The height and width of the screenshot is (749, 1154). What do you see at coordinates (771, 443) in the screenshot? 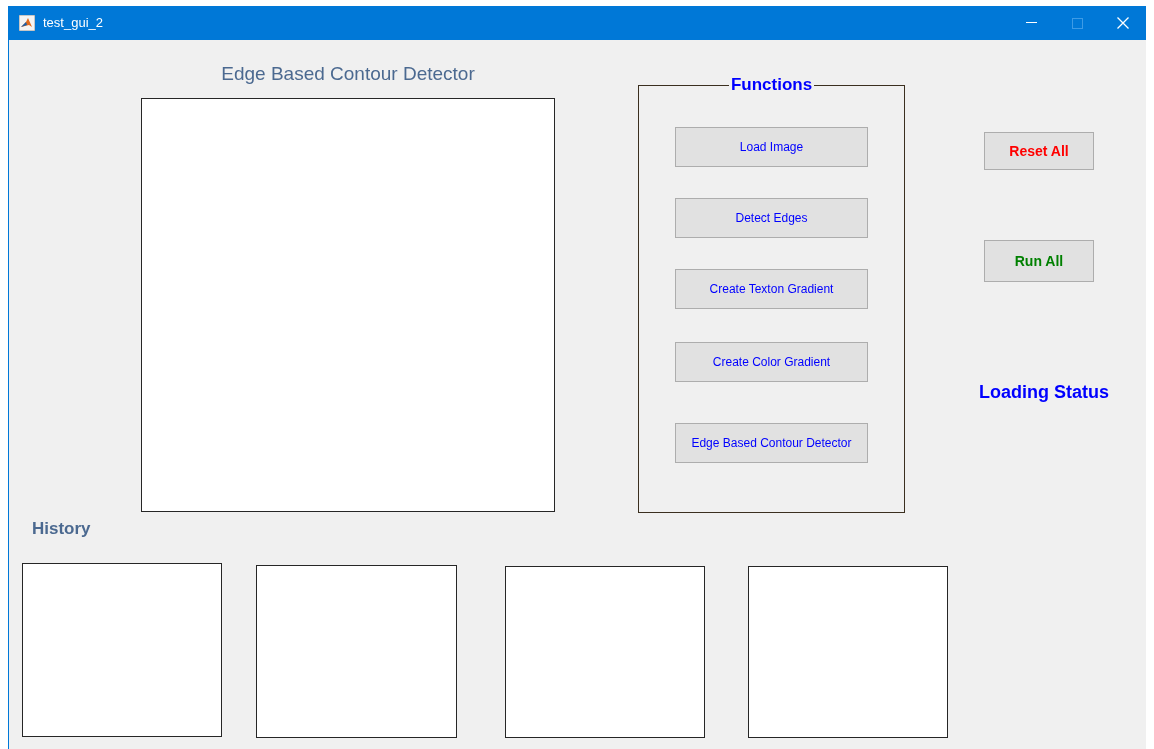
I see `function-button: Edge Based Contour Detector` at bounding box center [771, 443].